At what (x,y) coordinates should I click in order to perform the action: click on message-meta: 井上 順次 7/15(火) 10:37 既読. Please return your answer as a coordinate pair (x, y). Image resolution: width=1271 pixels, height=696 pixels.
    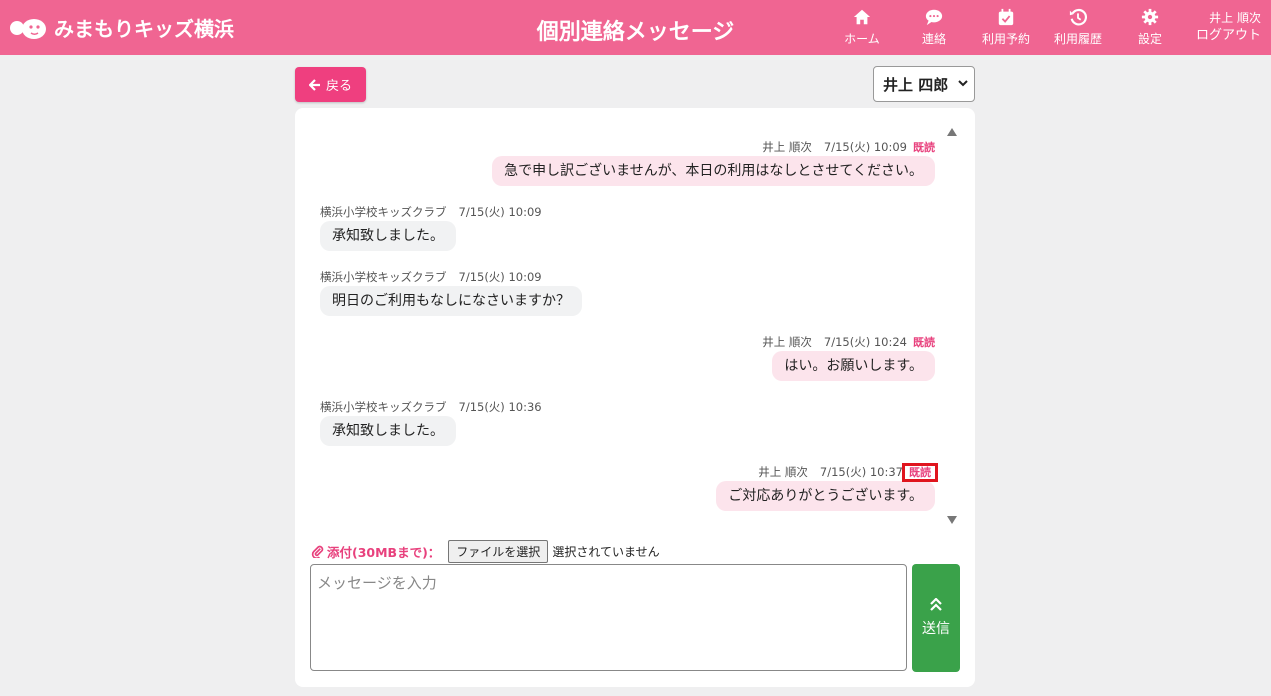
    Looking at the image, I should click on (827, 472).